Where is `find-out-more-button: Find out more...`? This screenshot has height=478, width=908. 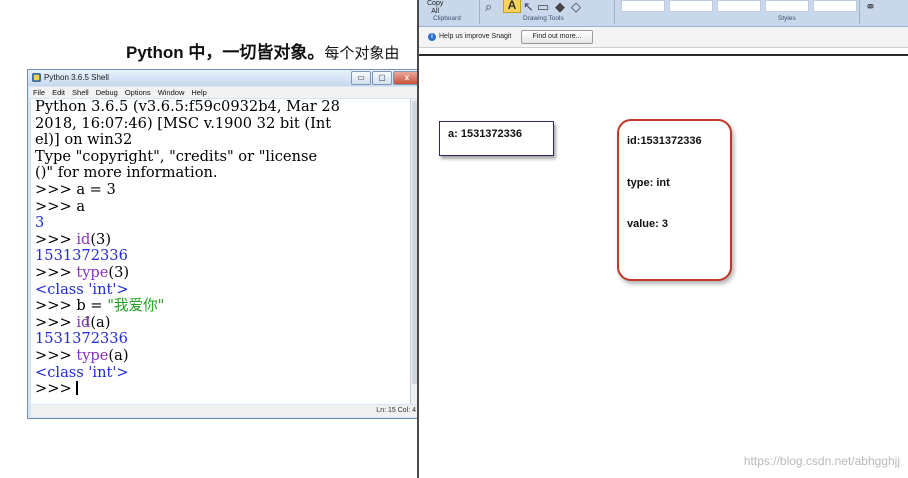 find-out-more-button: Find out more... is located at coordinates (557, 37).